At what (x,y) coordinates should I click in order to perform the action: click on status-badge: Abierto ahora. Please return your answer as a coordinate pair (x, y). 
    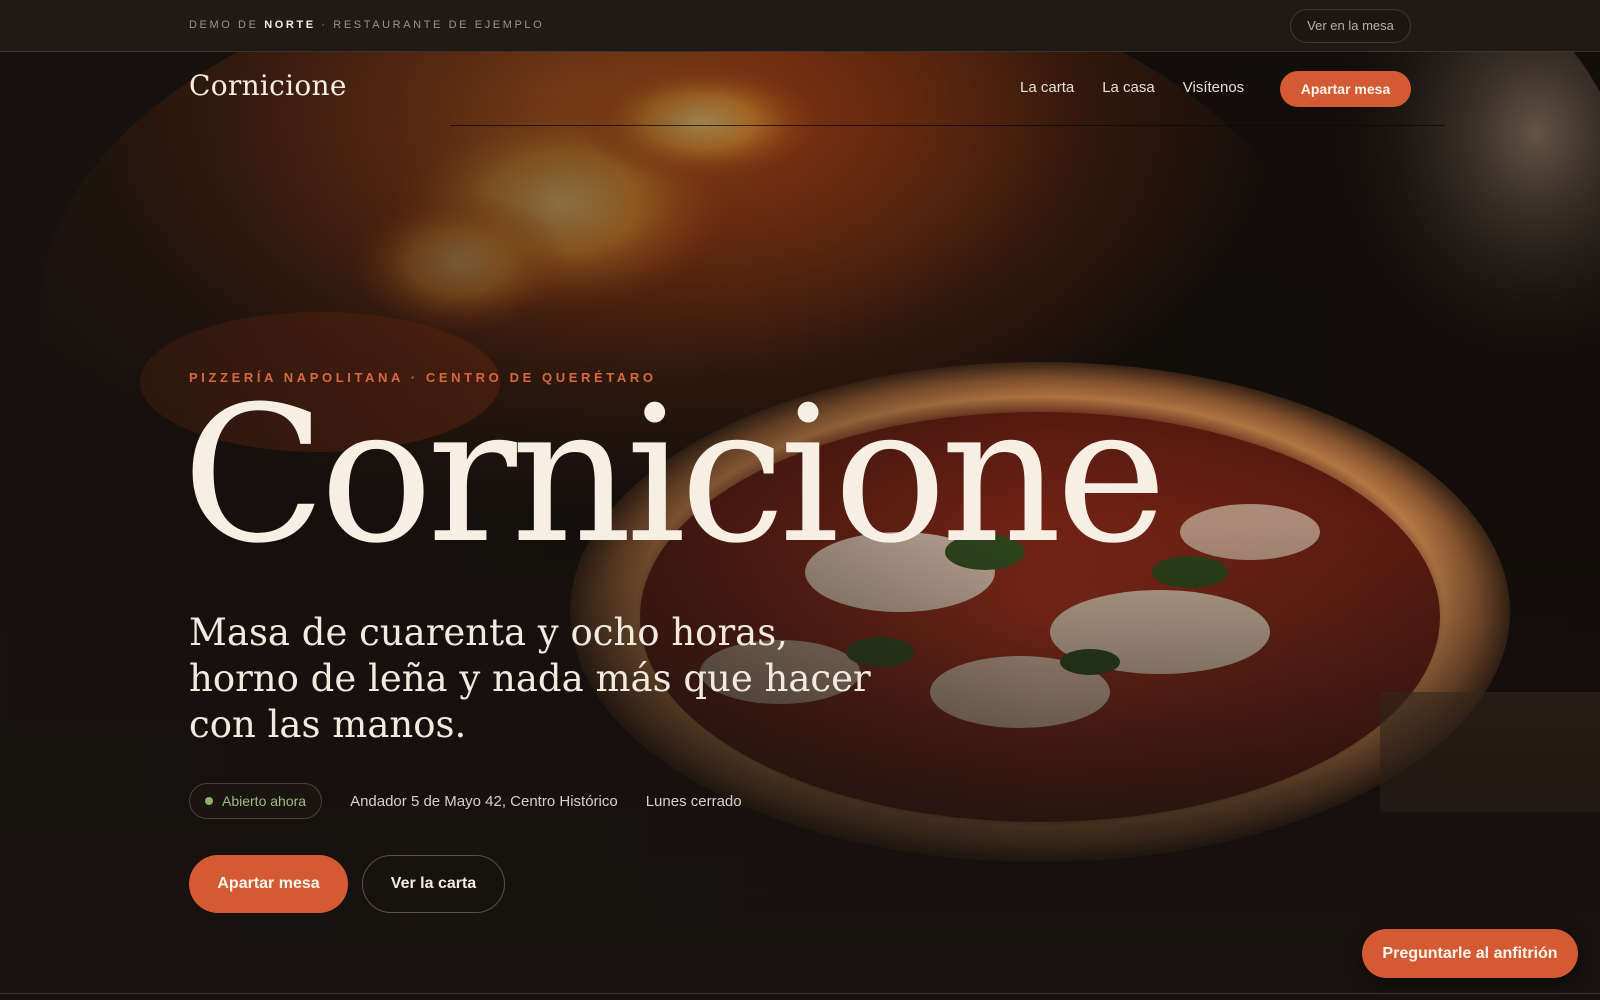
    Looking at the image, I should click on (256, 801).